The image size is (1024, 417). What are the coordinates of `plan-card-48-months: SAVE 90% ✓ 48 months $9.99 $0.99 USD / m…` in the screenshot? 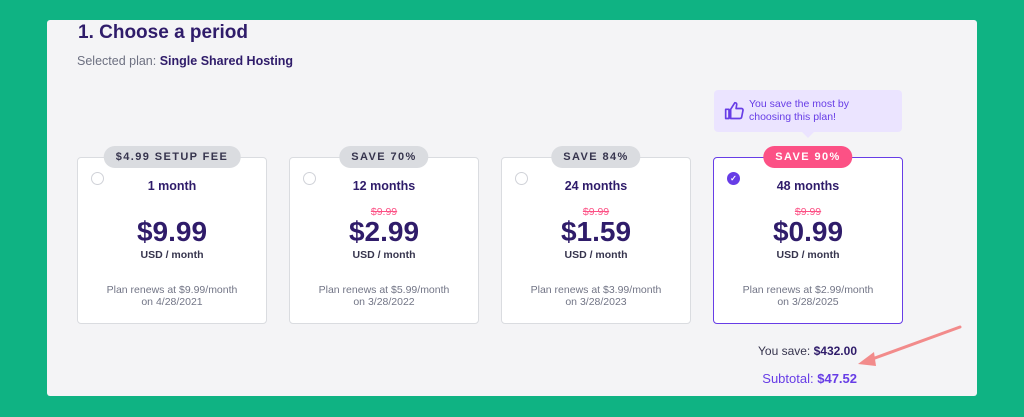 It's located at (808, 235).